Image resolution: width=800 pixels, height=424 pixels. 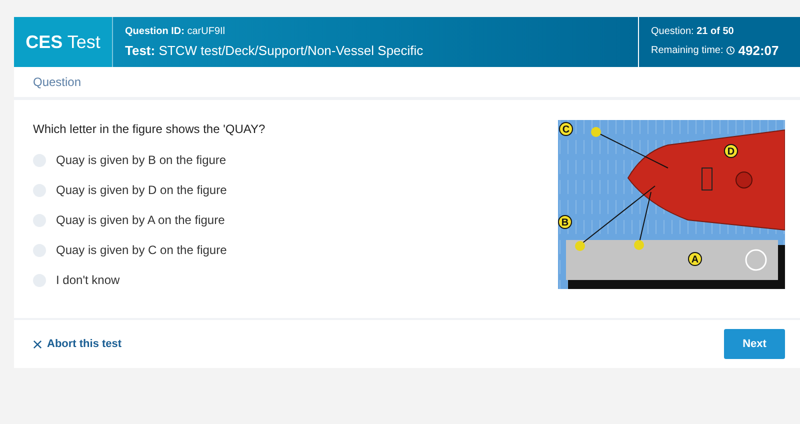 What do you see at coordinates (566, 130) in the screenshot?
I see `figure-letter: C` at bounding box center [566, 130].